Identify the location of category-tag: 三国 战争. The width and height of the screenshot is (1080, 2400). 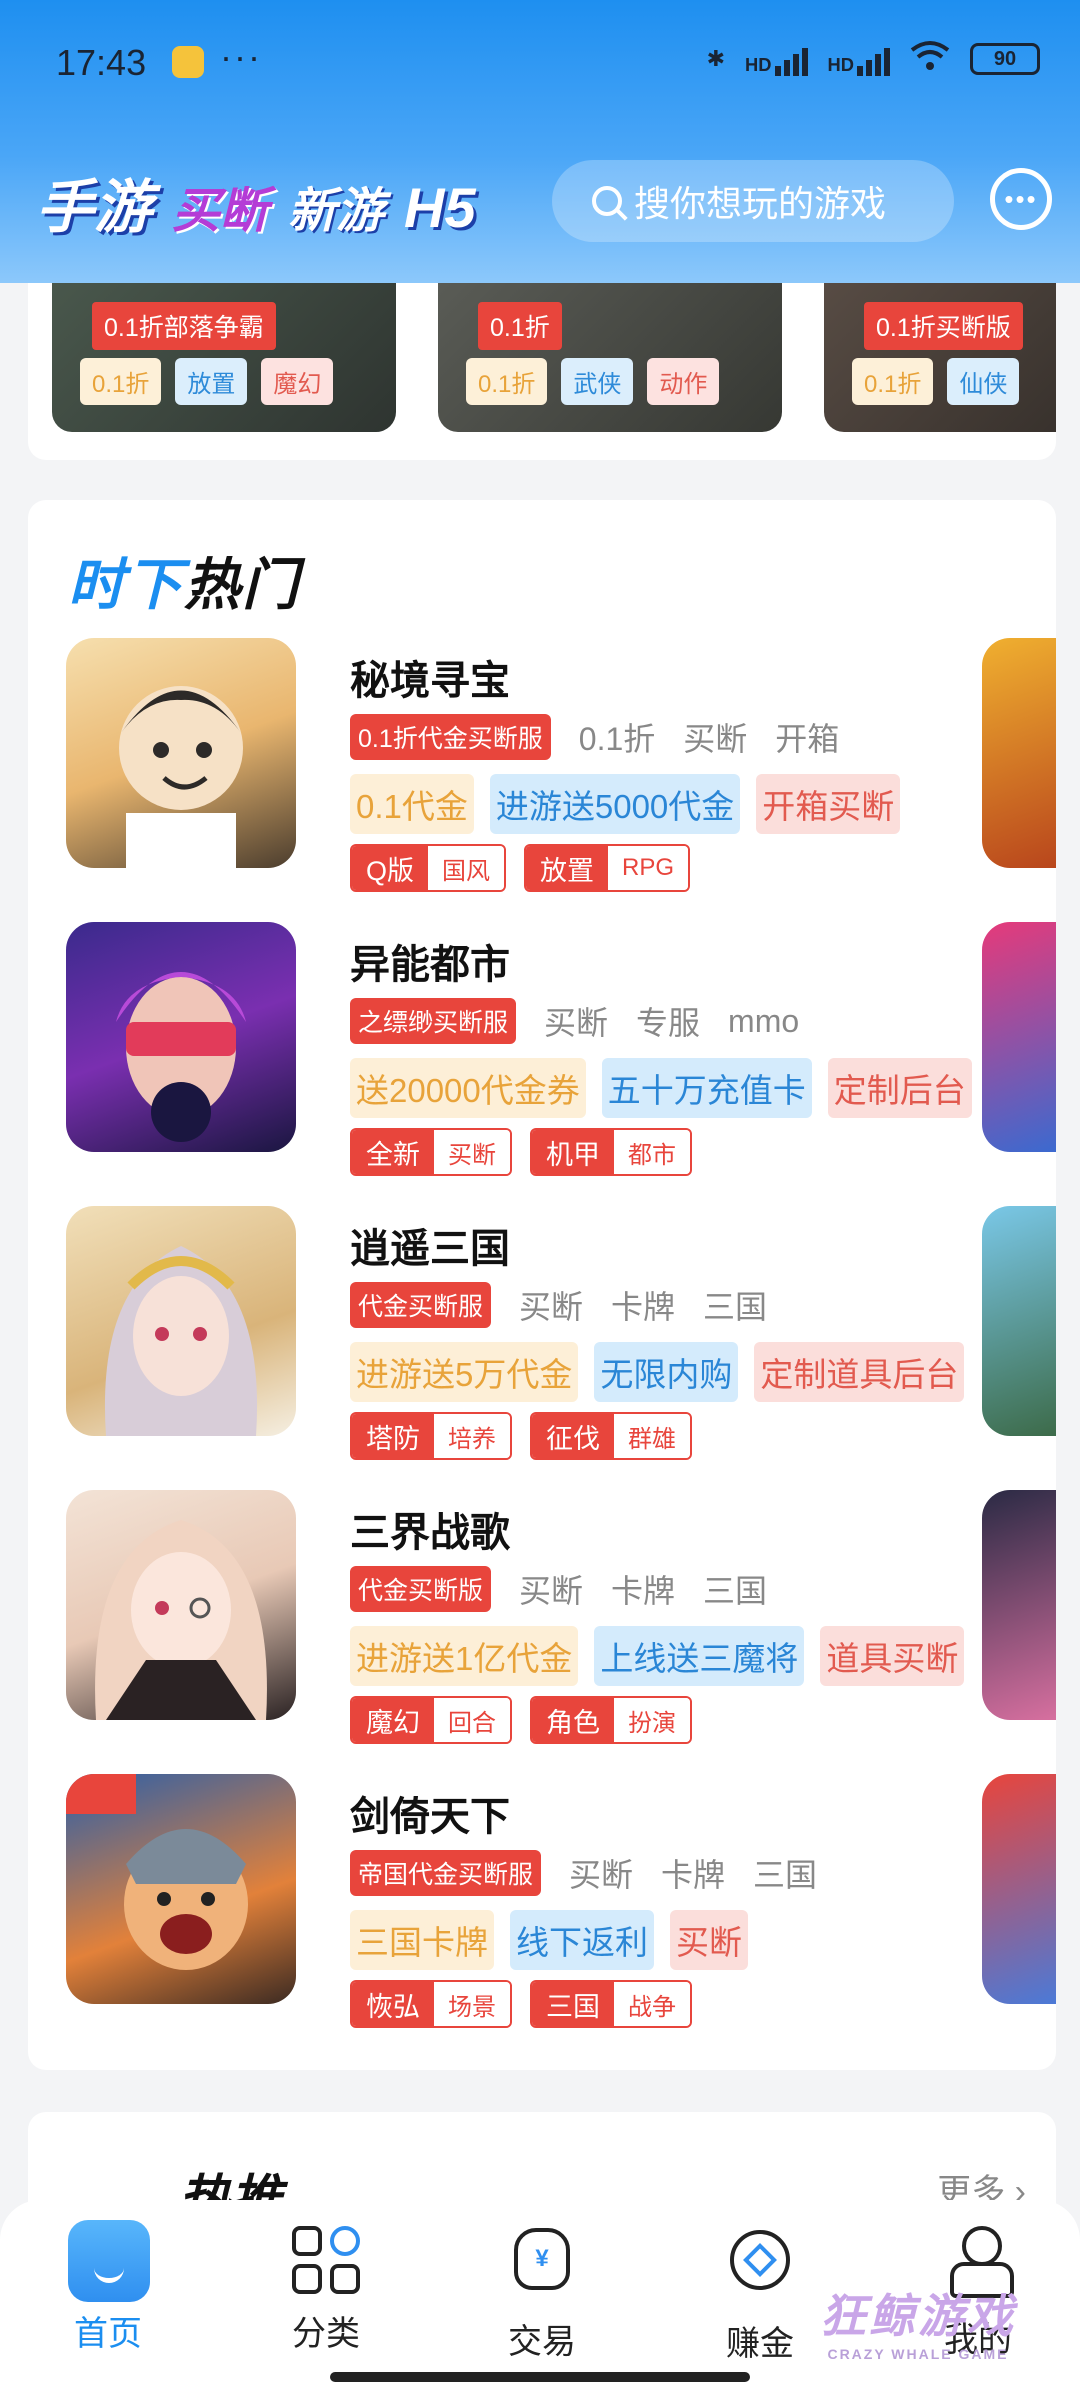
(611, 2004).